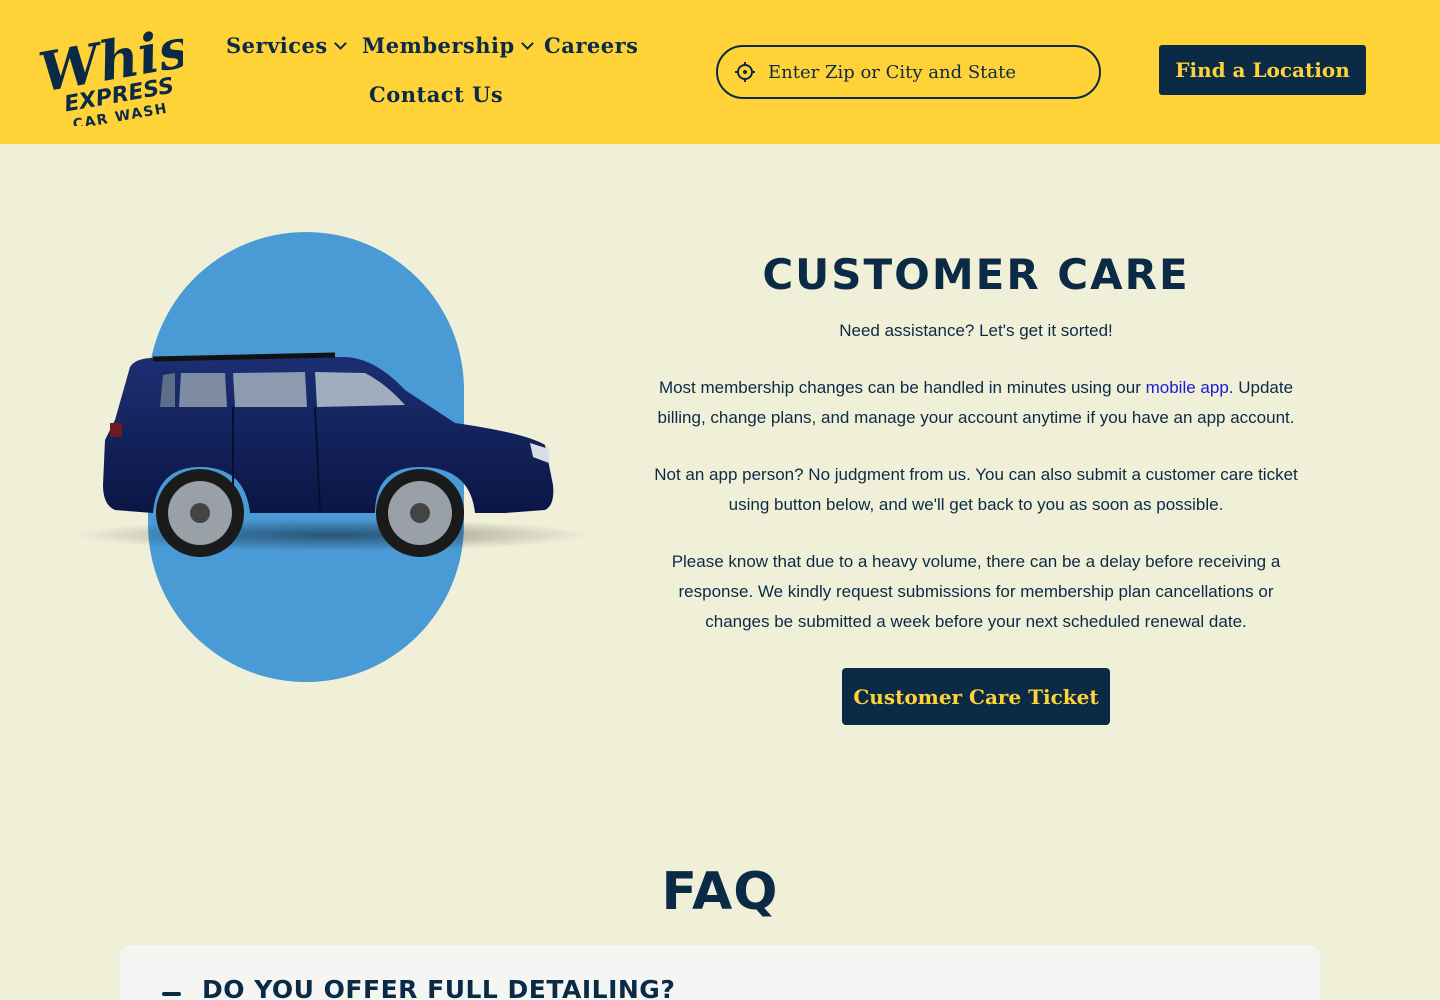  What do you see at coordinates (1187, 387) in the screenshot?
I see `mobile-app-link: mobile app` at bounding box center [1187, 387].